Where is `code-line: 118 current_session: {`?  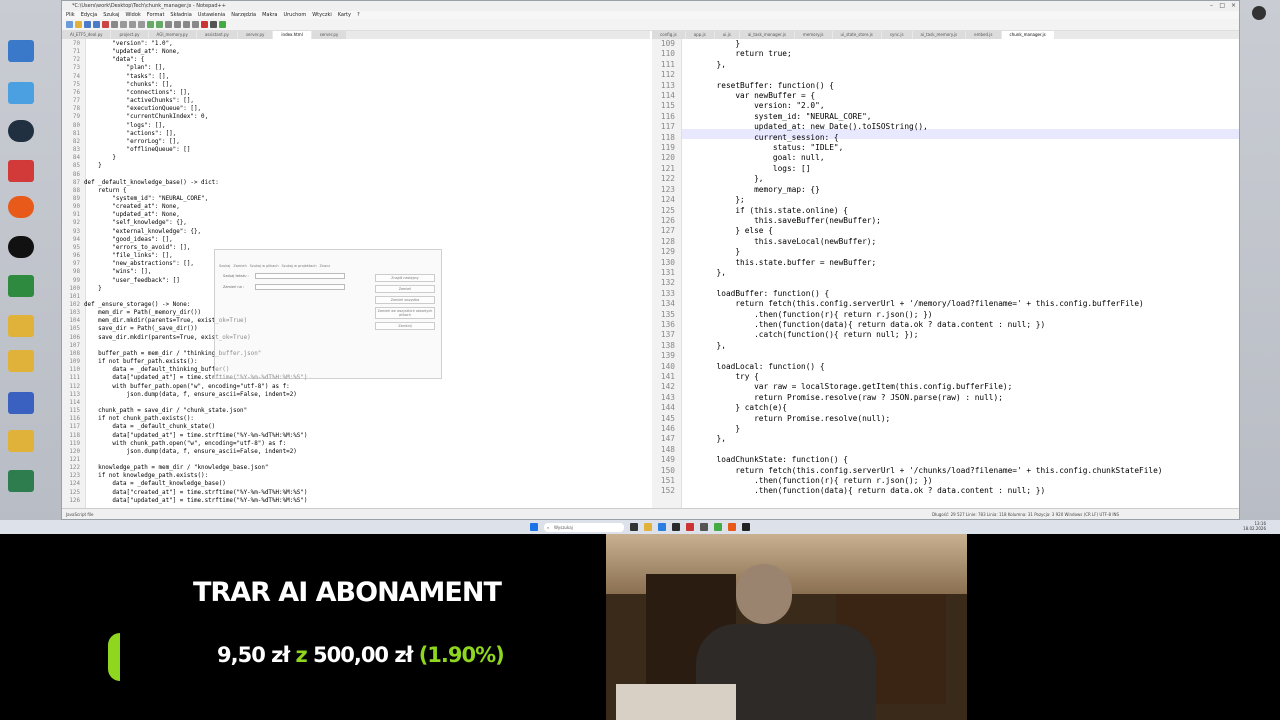 code-line: 118 current_session: { is located at coordinates (908, 138).